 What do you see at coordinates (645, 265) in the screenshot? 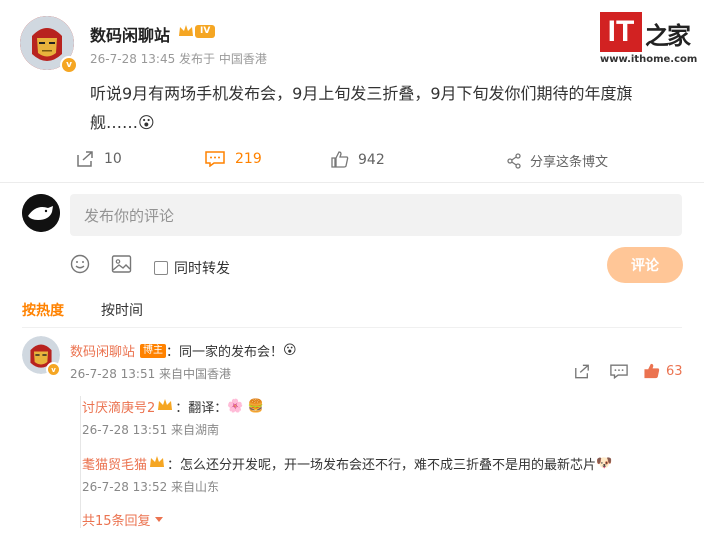
I see `submit-comment-button: 评论` at bounding box center [645, 265].